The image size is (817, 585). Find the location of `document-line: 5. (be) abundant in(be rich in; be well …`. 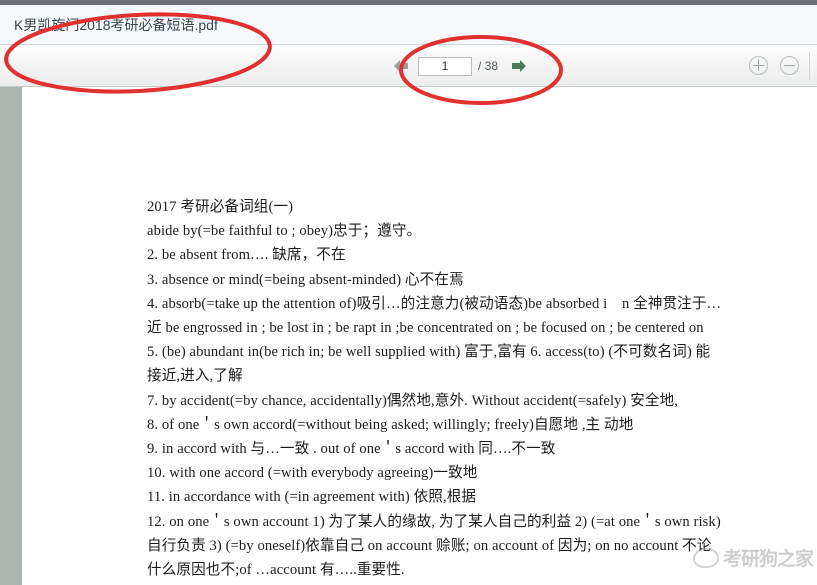

document-line: 5. (be) abundant in(be rich in; be well … is located at coordinates (429, 352).